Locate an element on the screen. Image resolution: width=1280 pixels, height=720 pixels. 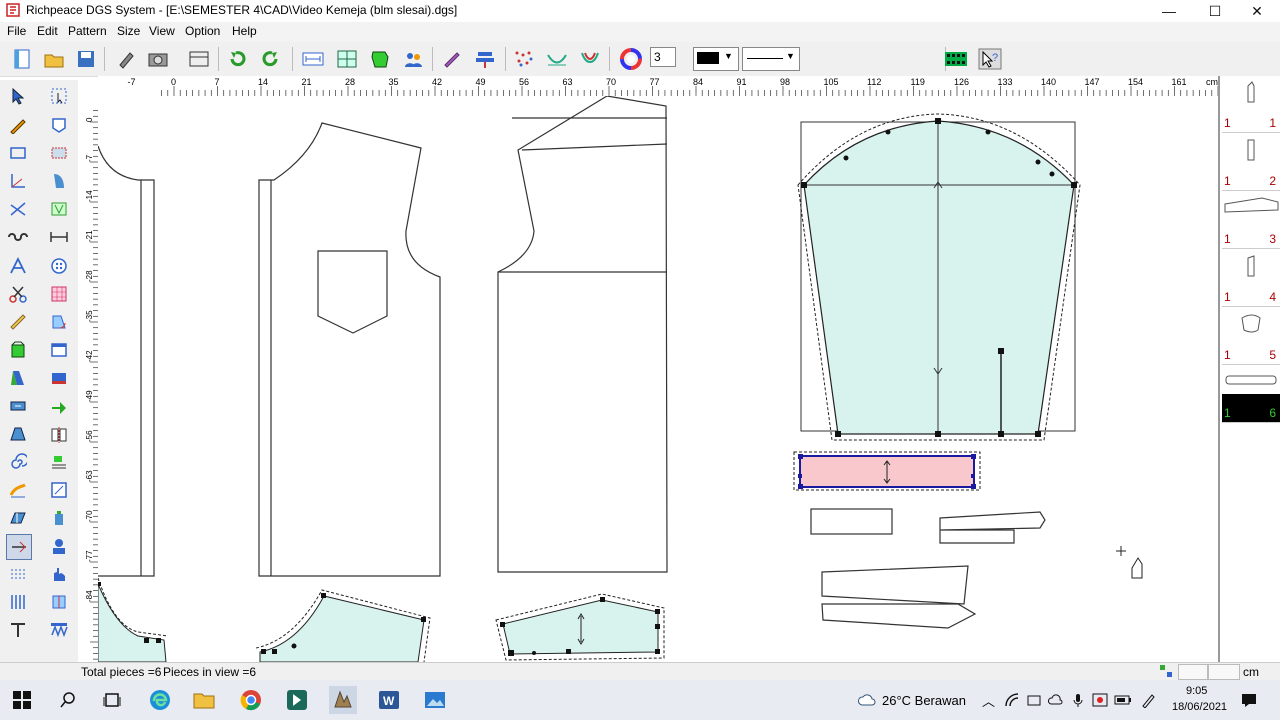
piece-thumb-4: 1 4 is located at coordinates (1251, 278).